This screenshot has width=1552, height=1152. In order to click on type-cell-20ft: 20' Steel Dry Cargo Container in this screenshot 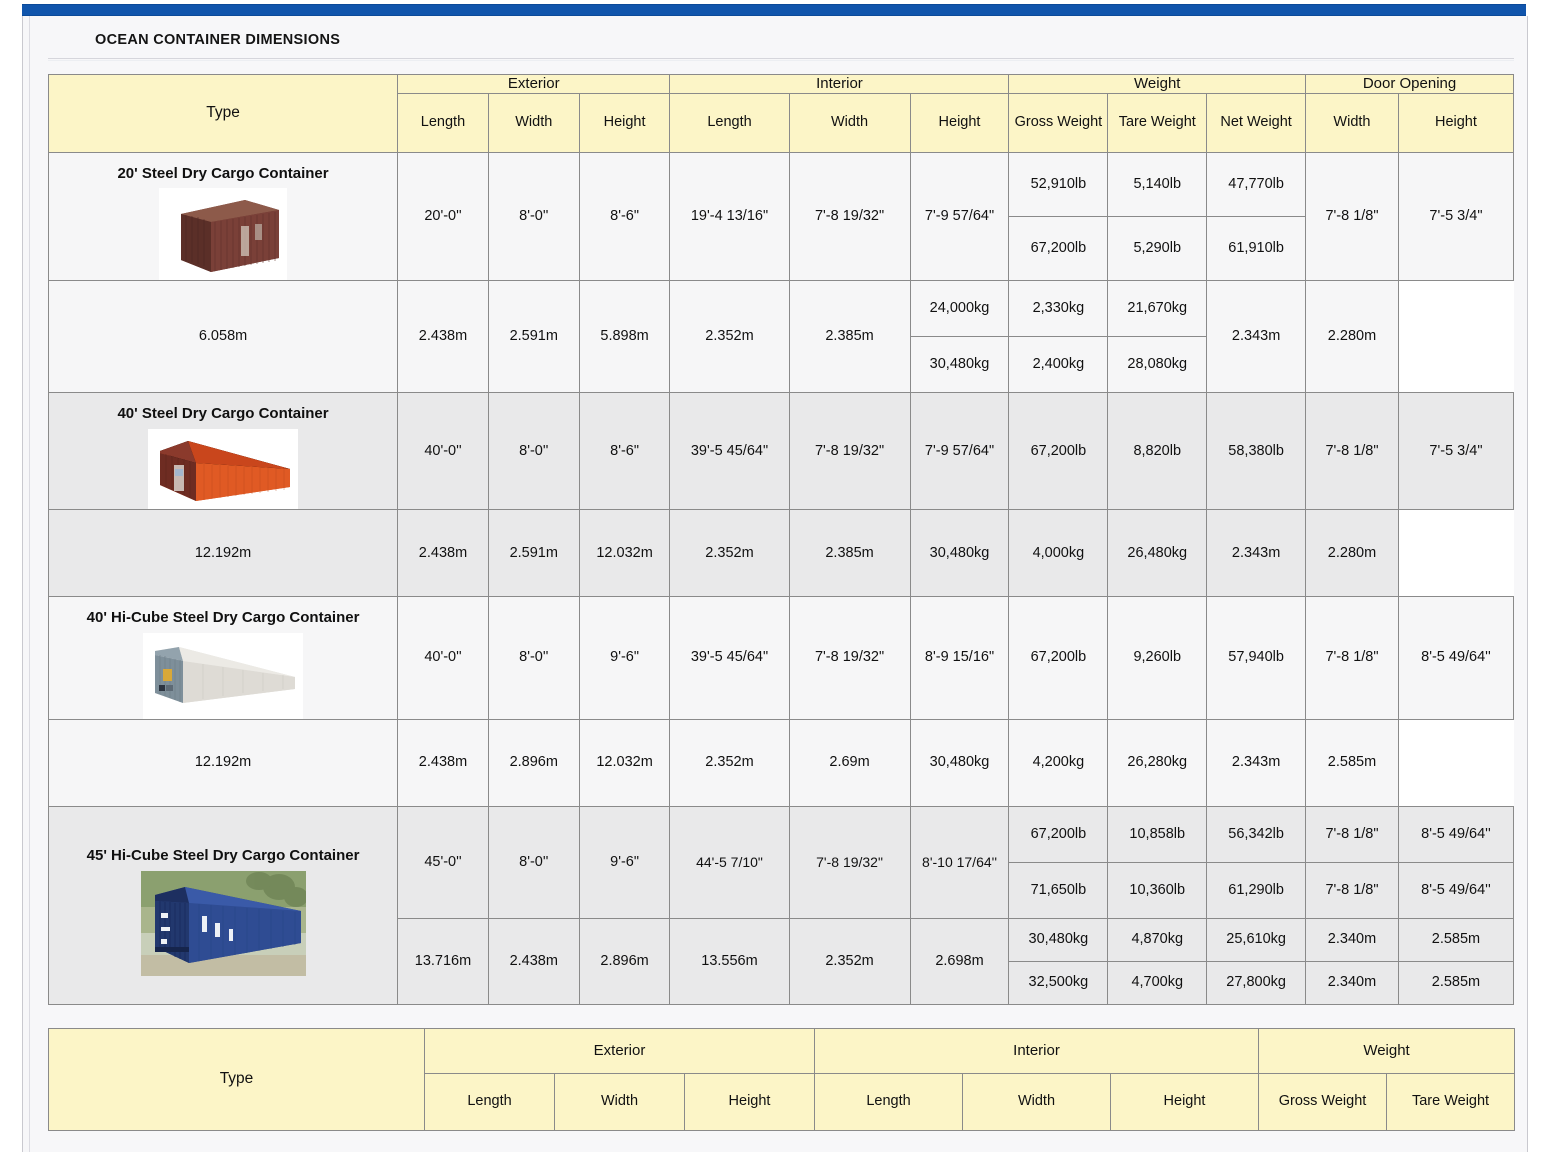, I will do `click(223, 216)`.